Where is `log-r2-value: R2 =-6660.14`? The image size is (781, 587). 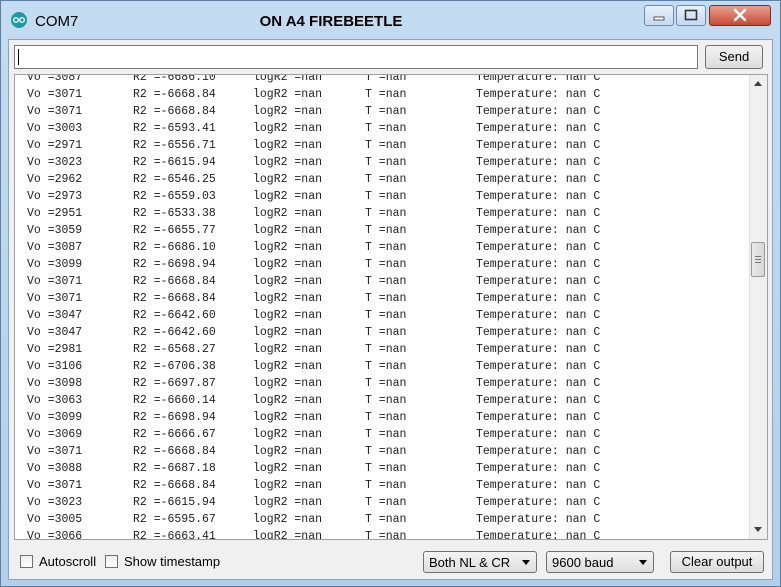
log-r2-value: R2 =-6660.14 is located at coordinates (174, 400).